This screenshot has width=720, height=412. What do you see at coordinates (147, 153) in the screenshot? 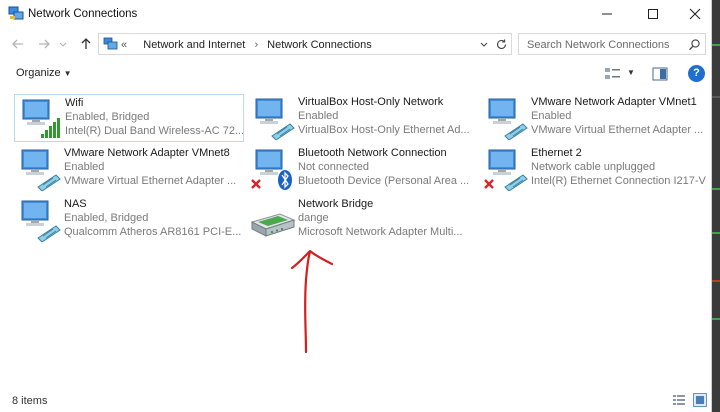
I see `connection-name: VMware Network Adapter VMnet8` at bounding box center [147, 153].